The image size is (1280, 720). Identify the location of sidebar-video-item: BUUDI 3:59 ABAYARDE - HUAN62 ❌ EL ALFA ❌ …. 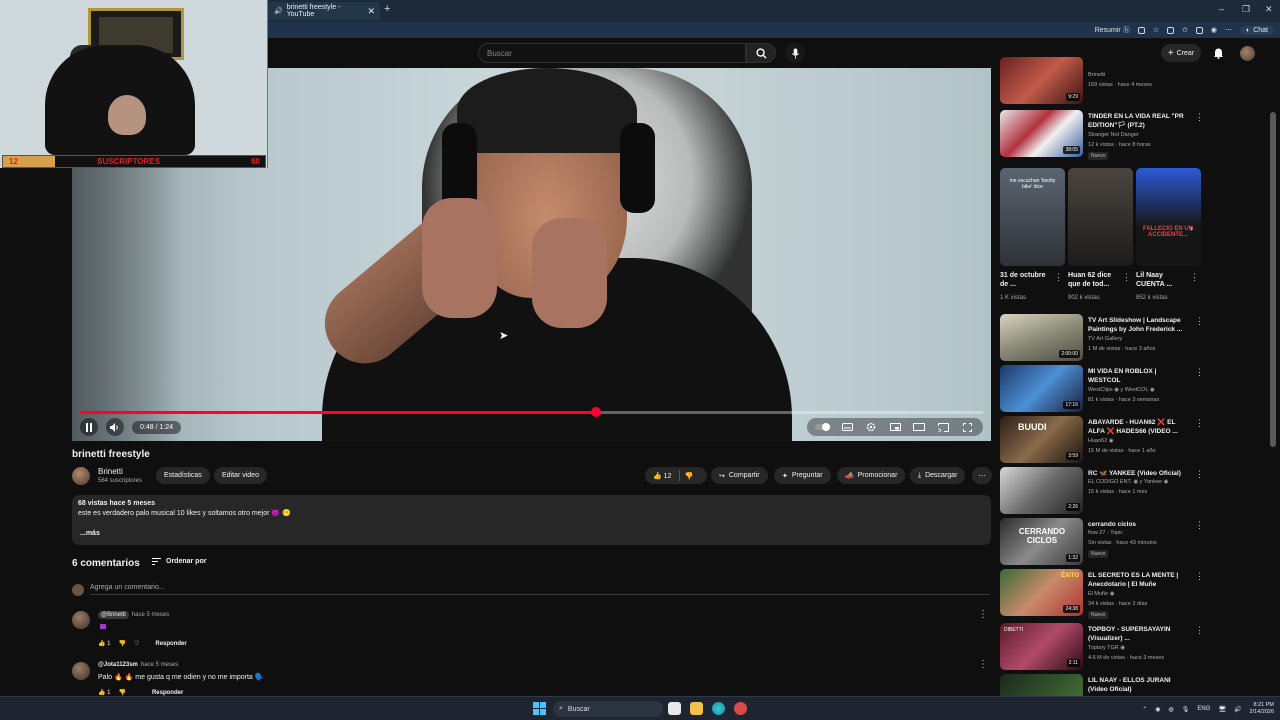
(1102, 439).